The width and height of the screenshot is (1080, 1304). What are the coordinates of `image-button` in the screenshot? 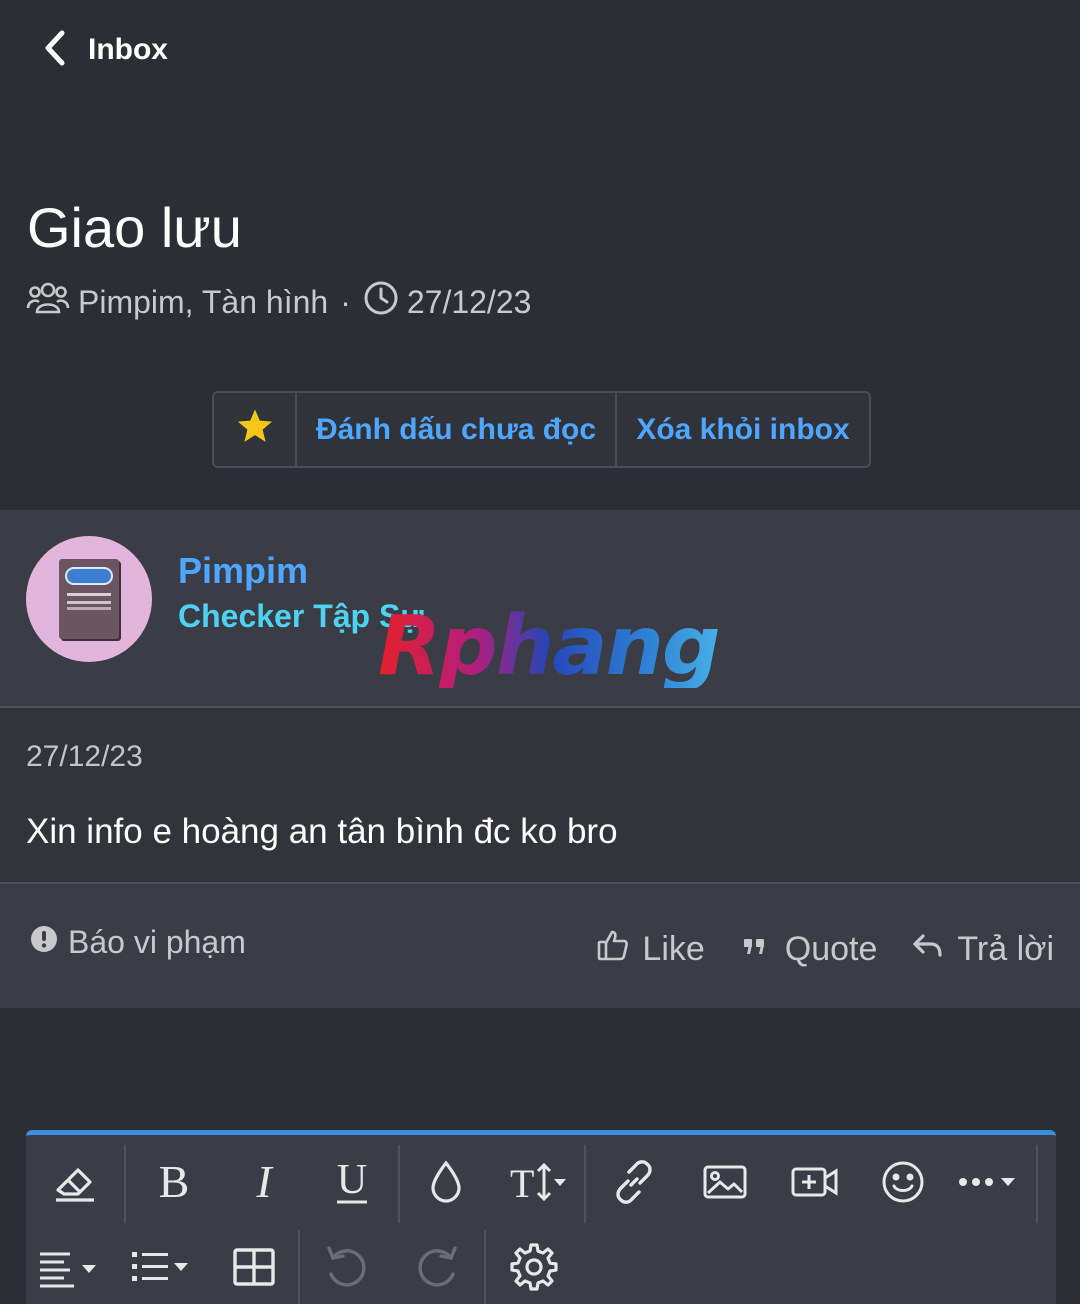 It's located at (725, 1184).